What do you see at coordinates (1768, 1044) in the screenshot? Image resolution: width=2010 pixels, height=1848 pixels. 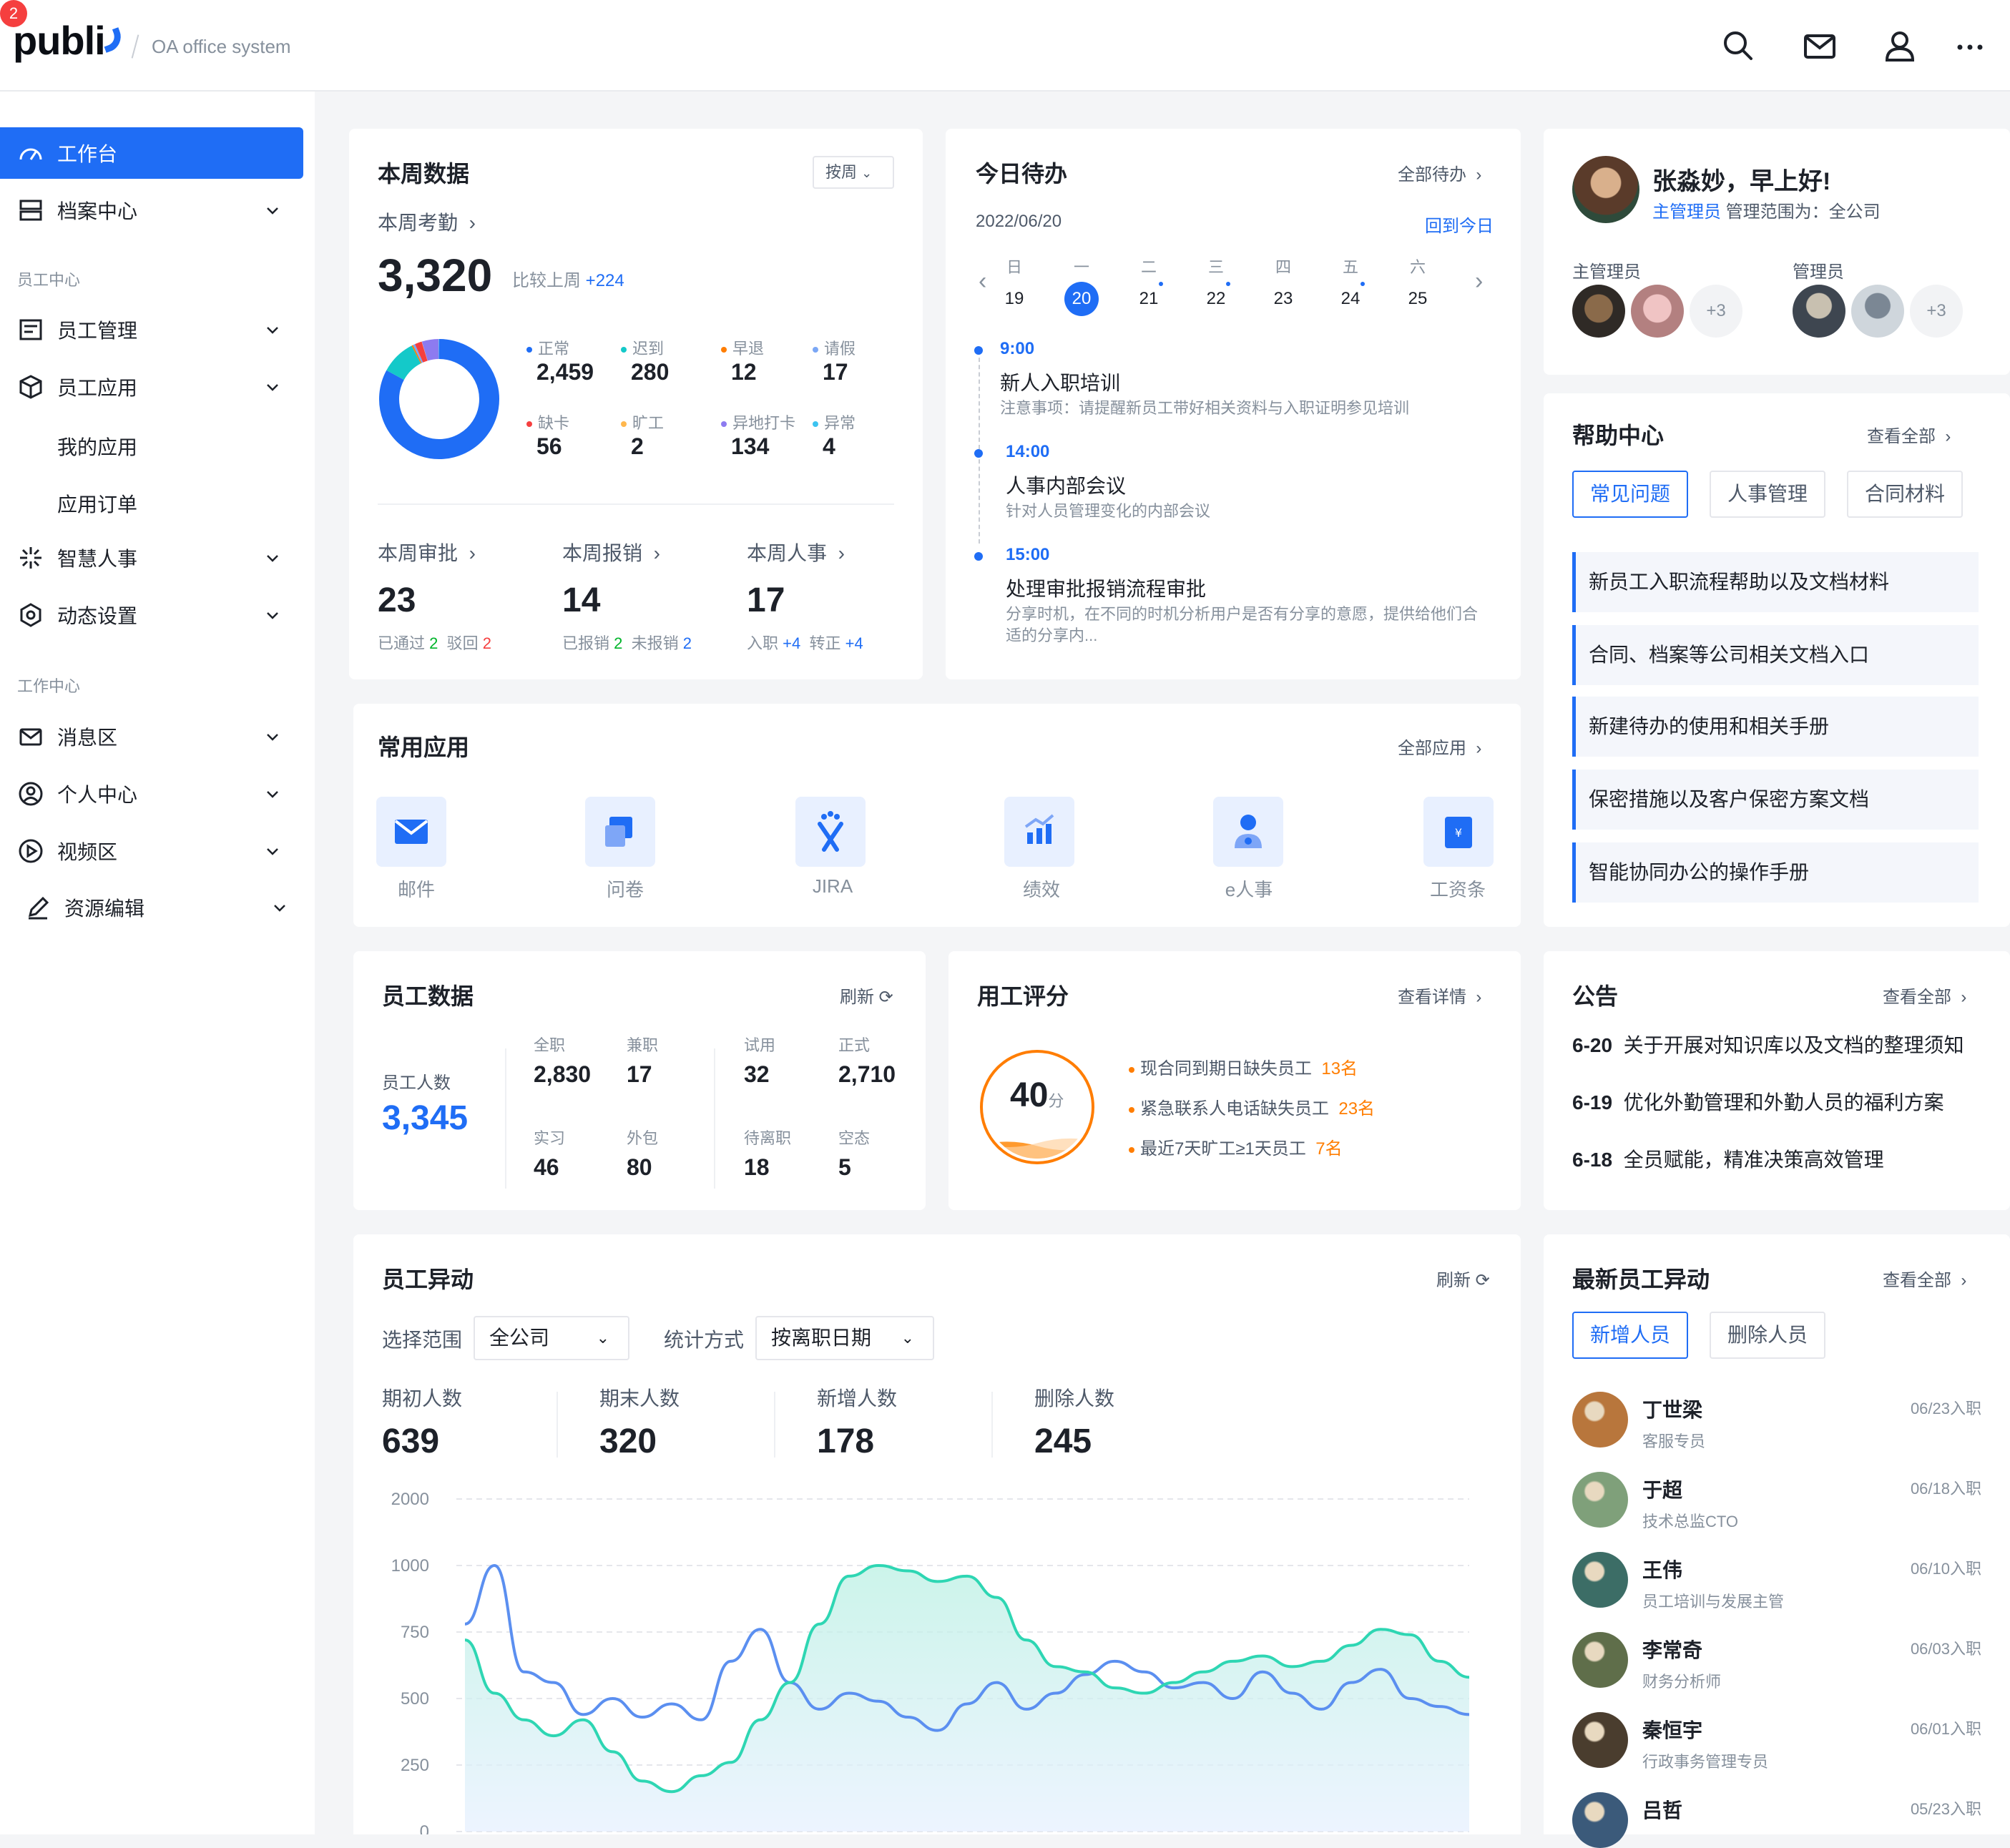 I see `notice-item: 6-20 关于开展对知识库以及文档的整理须知` at bounding box center [1768, 1044].